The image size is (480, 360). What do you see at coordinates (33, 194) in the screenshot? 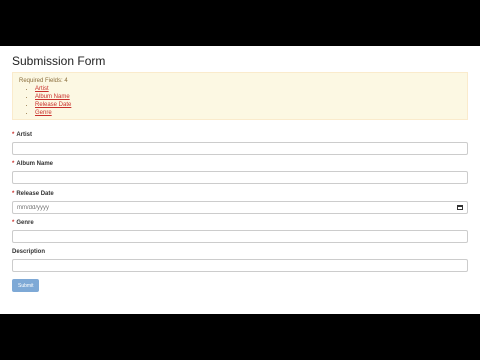
I see `release-date-label: * Release Date` at bounding box center [33, 194].